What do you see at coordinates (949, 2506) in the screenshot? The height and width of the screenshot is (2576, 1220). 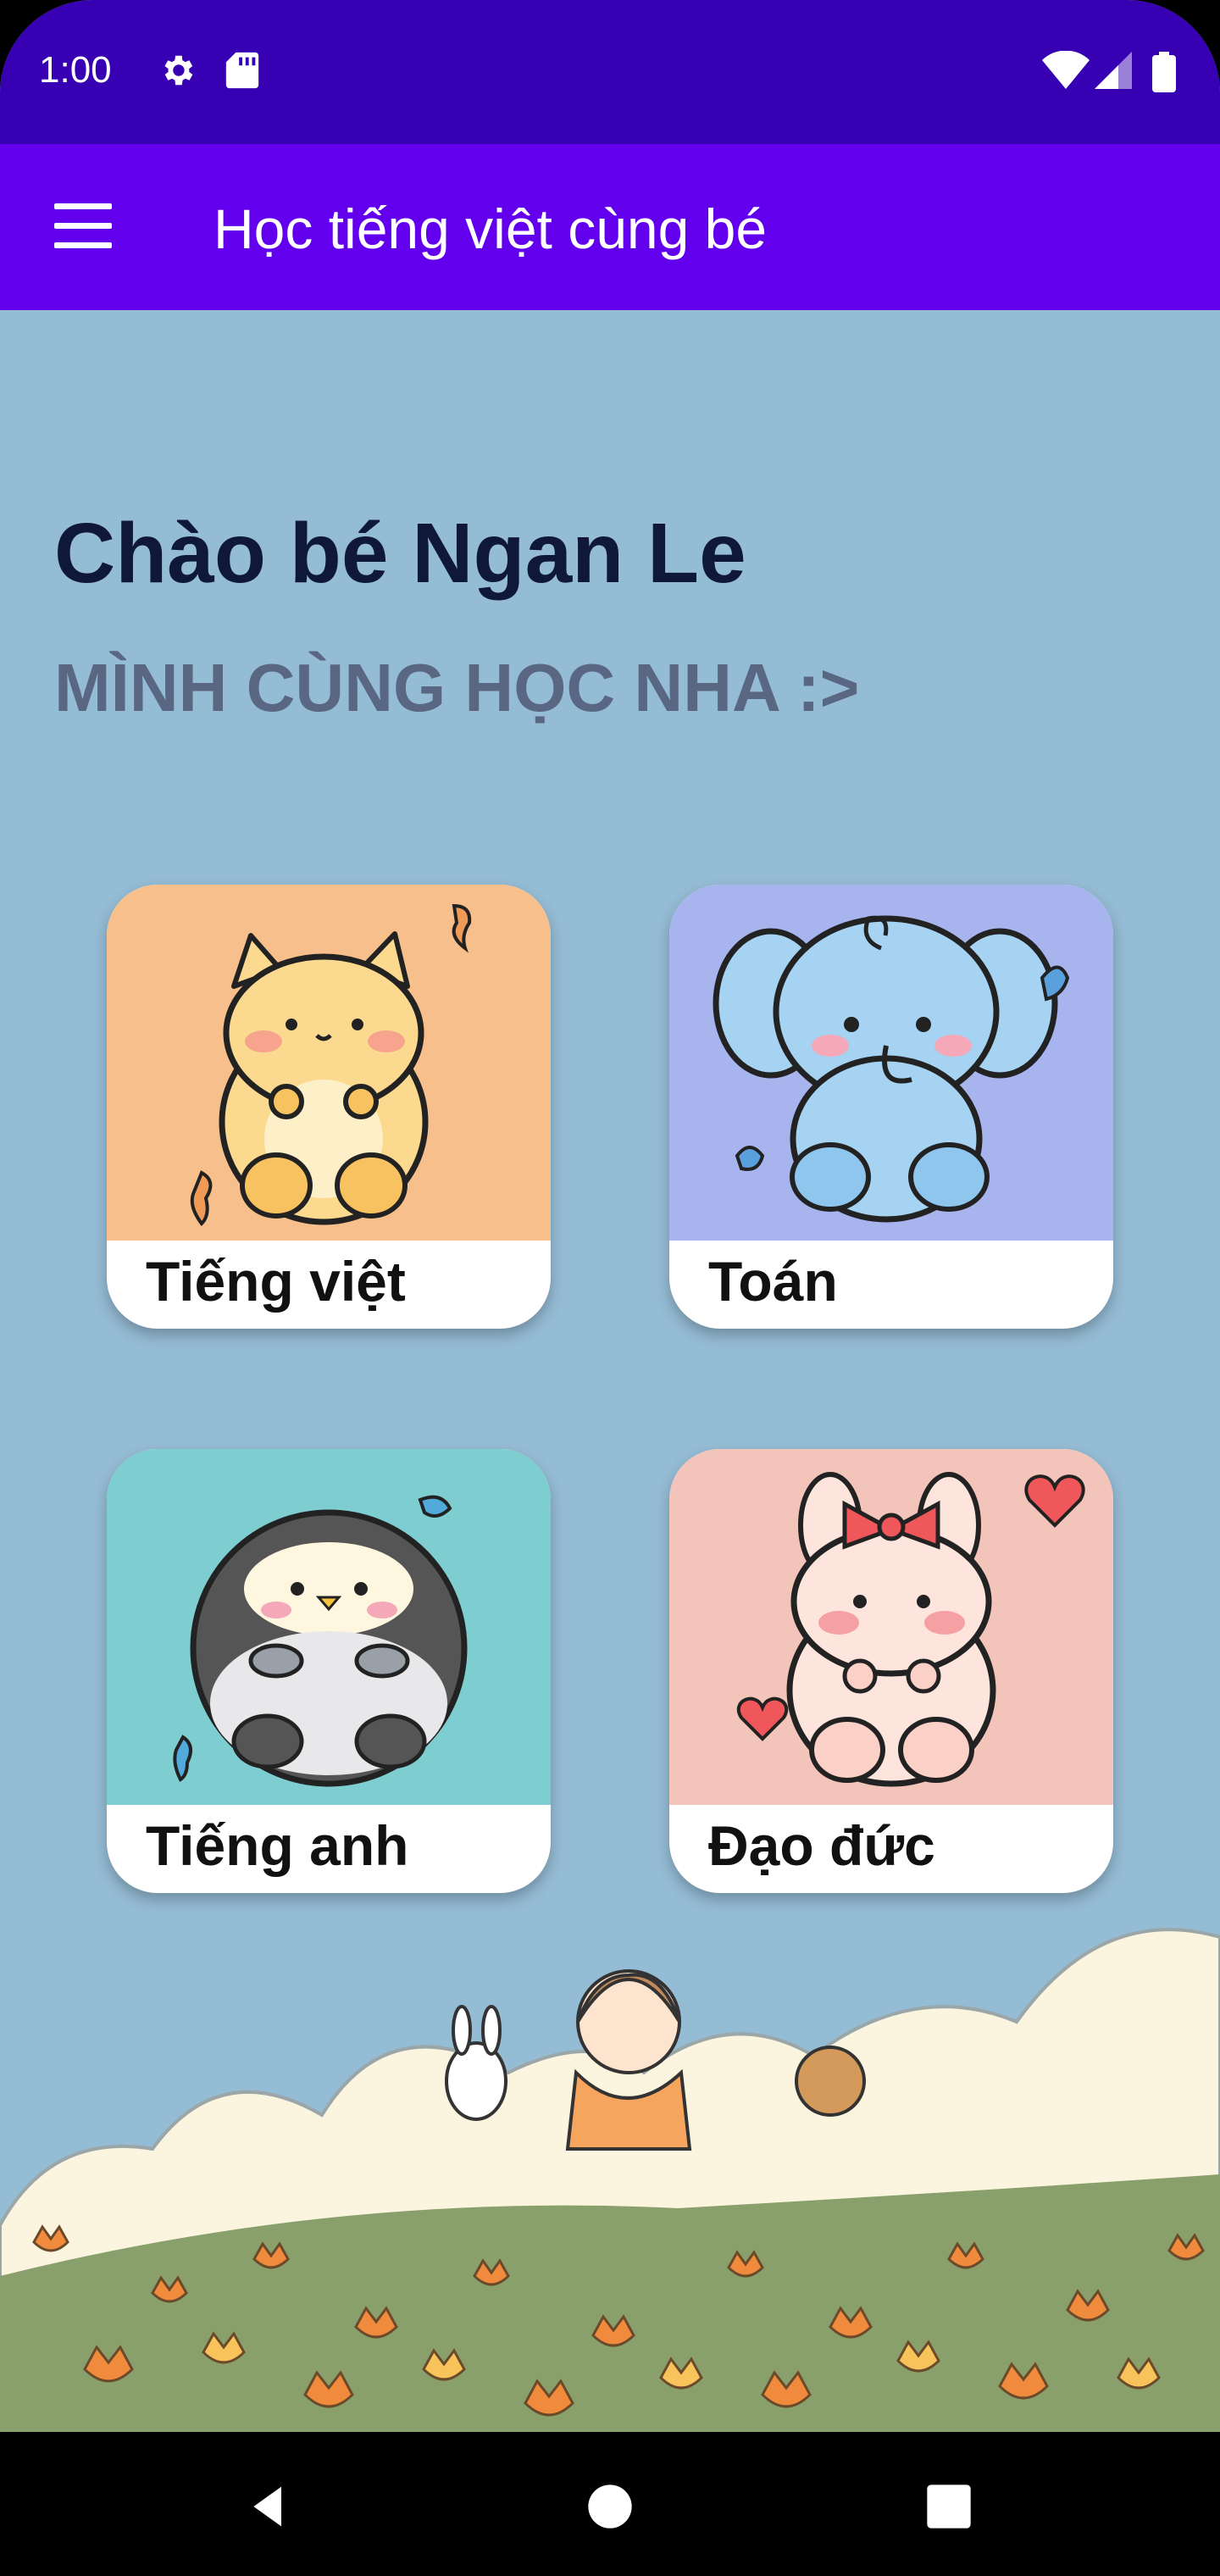 I see `recents-icon` at bounding box center [949, 2506].